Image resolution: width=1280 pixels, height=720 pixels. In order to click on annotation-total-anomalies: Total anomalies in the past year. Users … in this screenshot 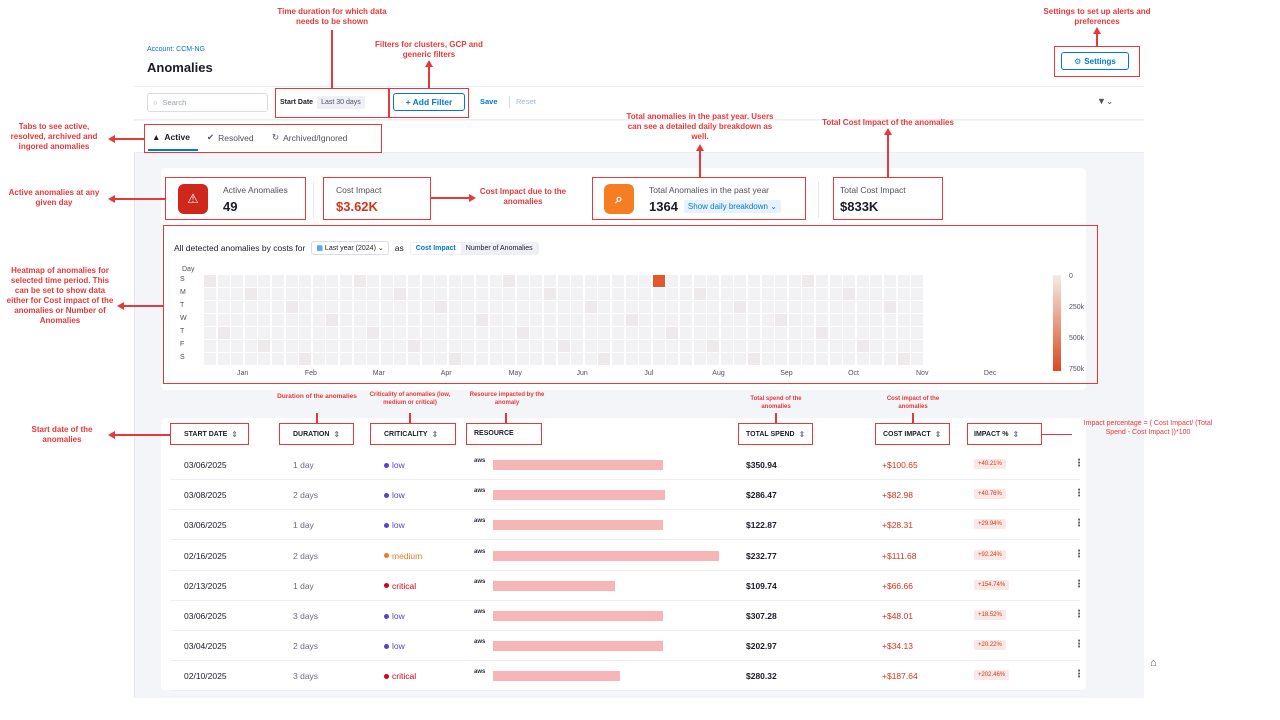, I will do `click(700, 126)`.